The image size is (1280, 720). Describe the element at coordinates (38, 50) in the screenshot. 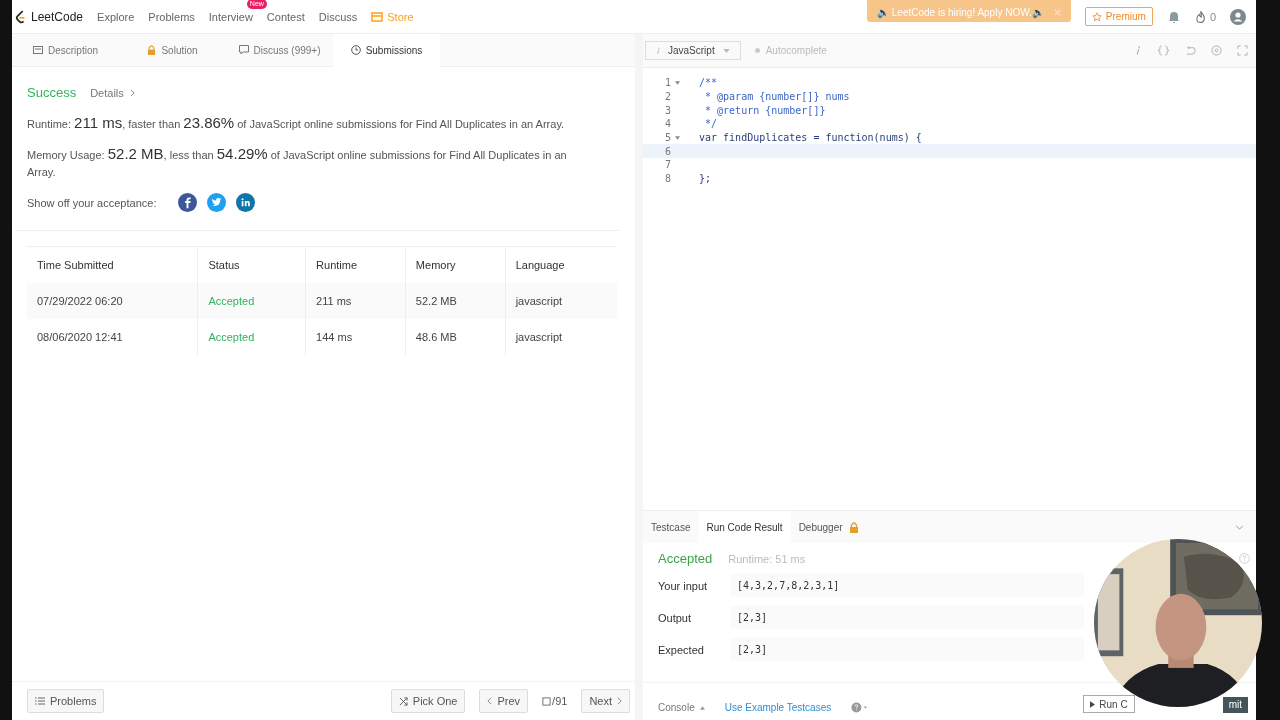

I see `document-icon` at that location.